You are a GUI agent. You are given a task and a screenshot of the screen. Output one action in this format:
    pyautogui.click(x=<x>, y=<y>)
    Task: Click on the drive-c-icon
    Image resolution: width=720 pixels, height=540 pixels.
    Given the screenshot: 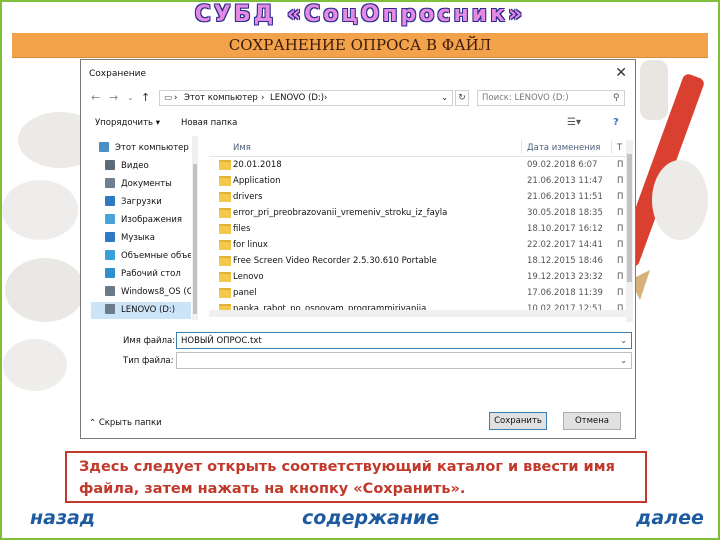 What is the action you would take?
    pyautogui.click(x=110, y=291)
    